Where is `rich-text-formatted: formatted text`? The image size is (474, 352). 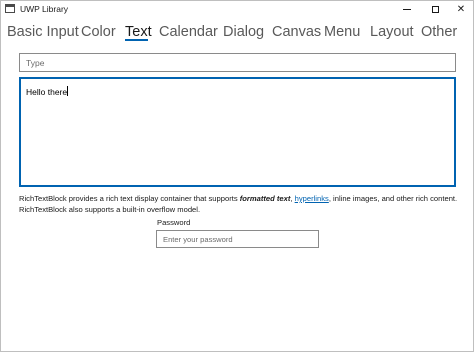 rich-text-formatted: formatted text is located at coordinates (265, 198).